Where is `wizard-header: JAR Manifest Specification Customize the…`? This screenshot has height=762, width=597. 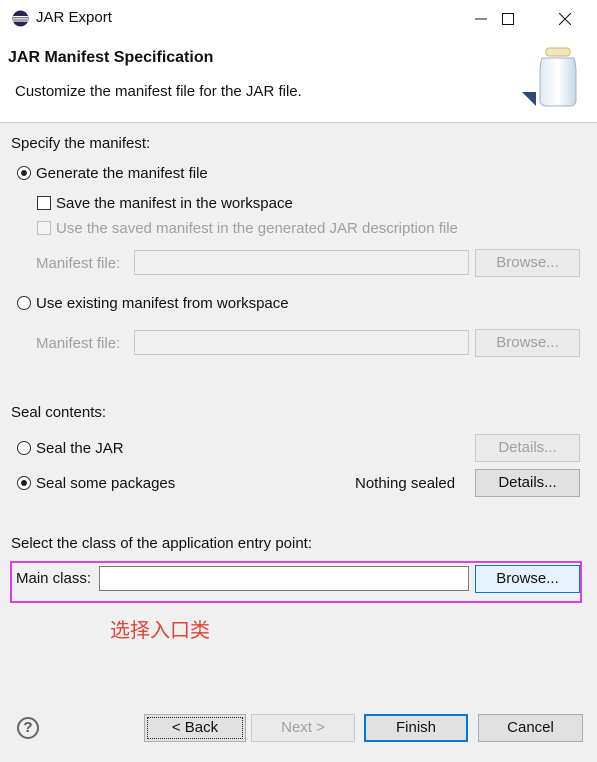
wizard-header: JAR Manifest Specification Customize the… is located at coordinates (298, 80).